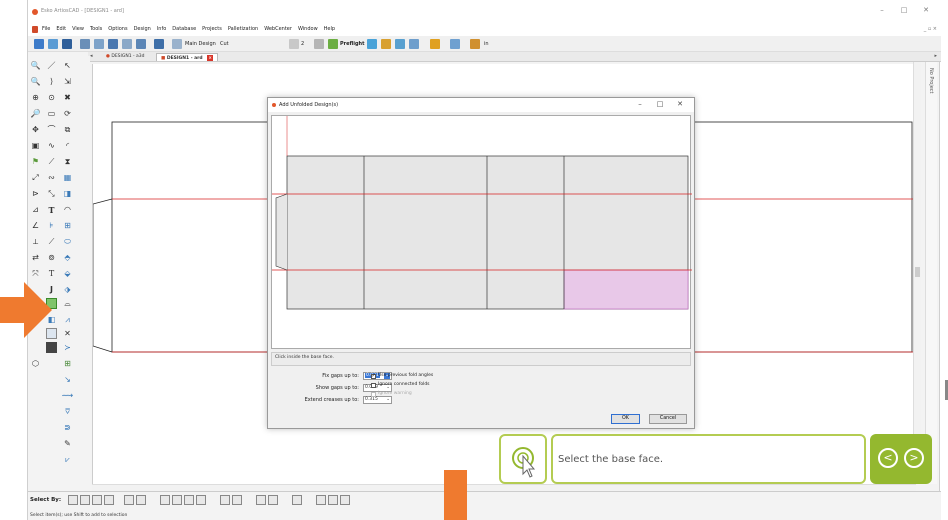 The width and height of the screenshot is (948, 520). I want to click on array-icon: ⊞, so click(67, 225).